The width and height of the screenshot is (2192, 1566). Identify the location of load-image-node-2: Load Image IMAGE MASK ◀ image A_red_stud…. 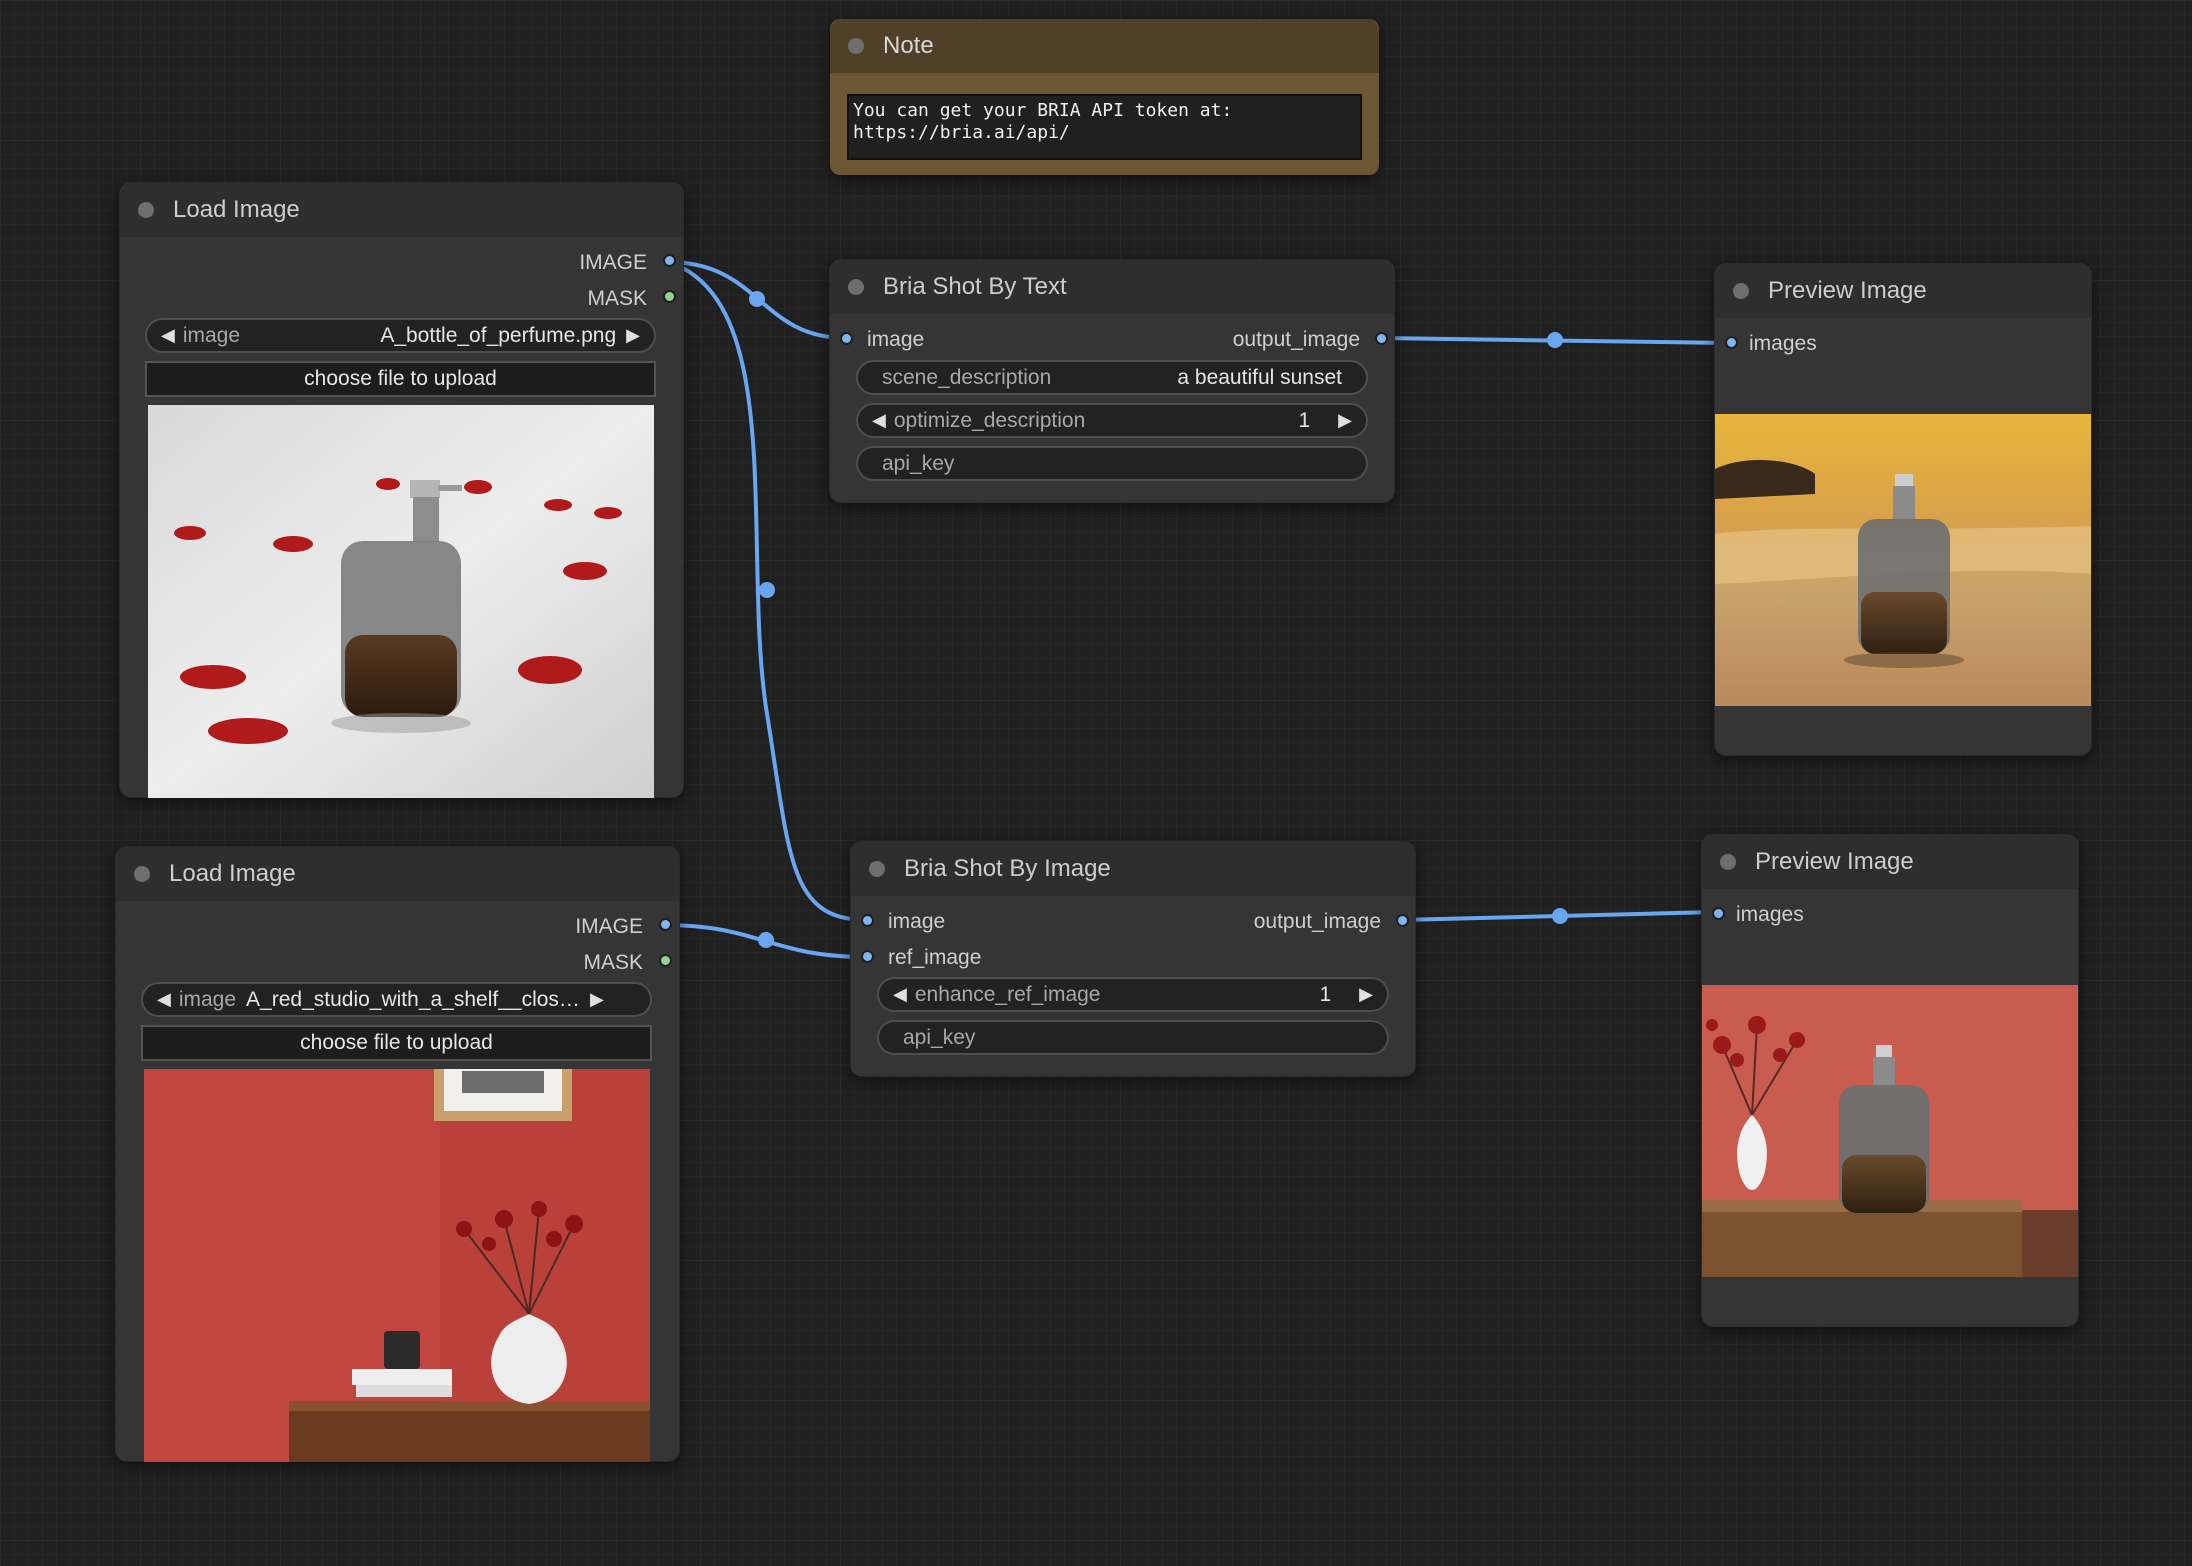
(397, 1154).